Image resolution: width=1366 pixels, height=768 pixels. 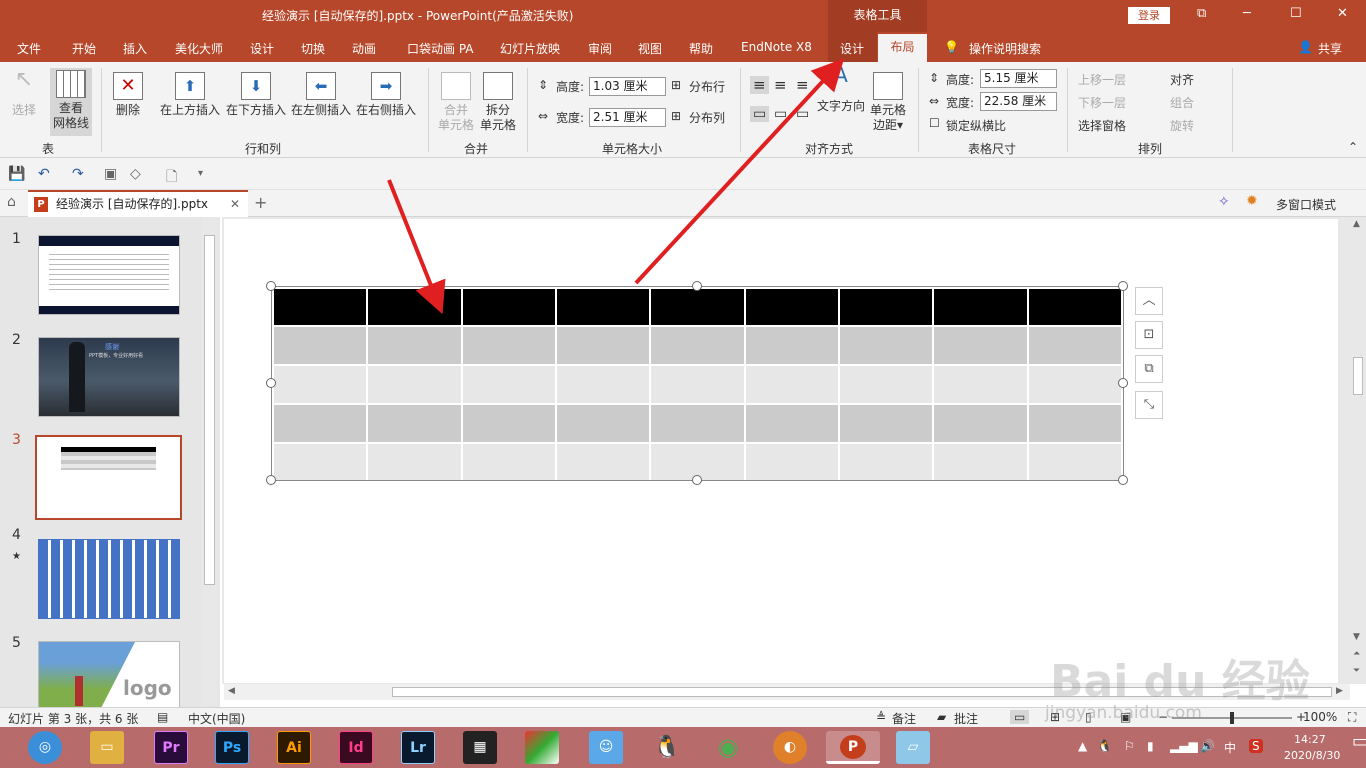 I want to click on redo-icon: ↷, so click(x=78, y=174).